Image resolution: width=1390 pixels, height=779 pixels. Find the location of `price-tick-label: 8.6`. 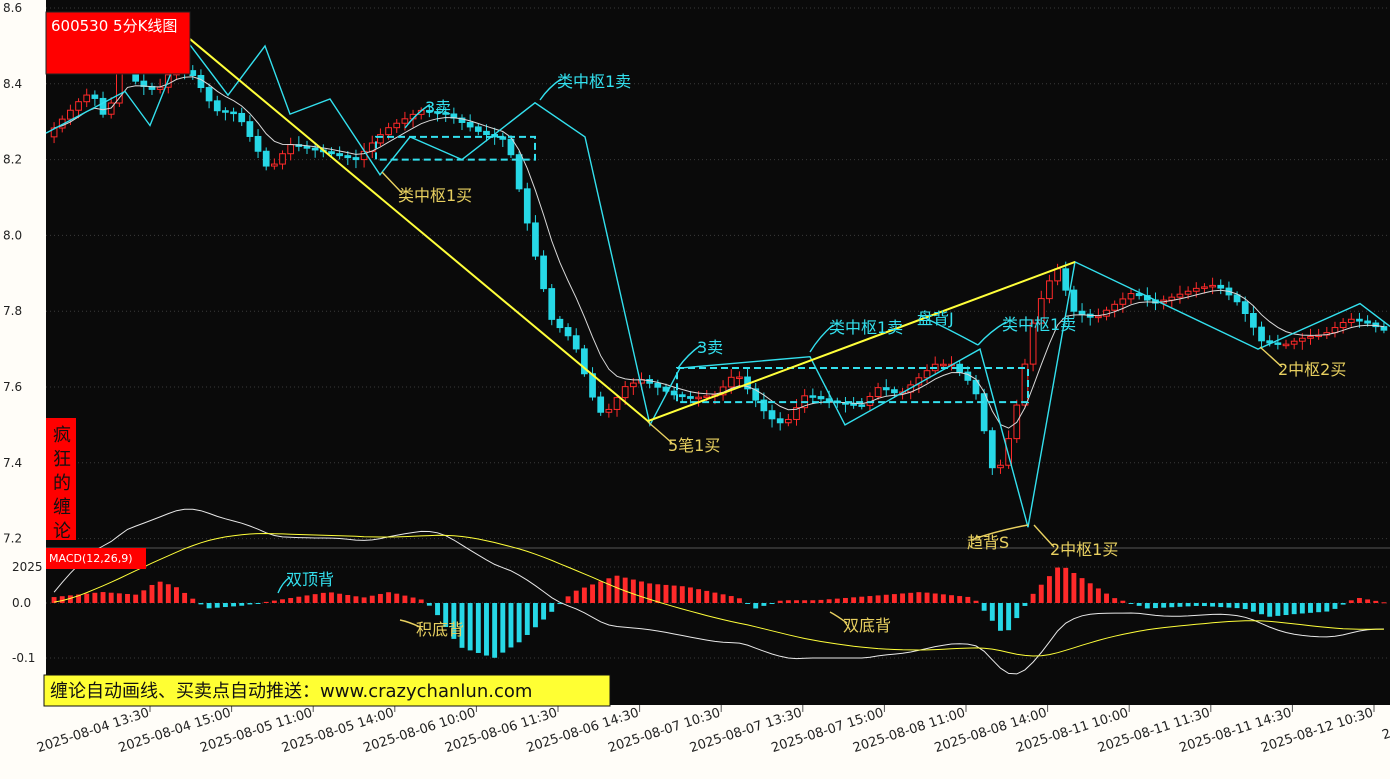

price-tick-label: 8.6 is located at coordinates (12, 8).